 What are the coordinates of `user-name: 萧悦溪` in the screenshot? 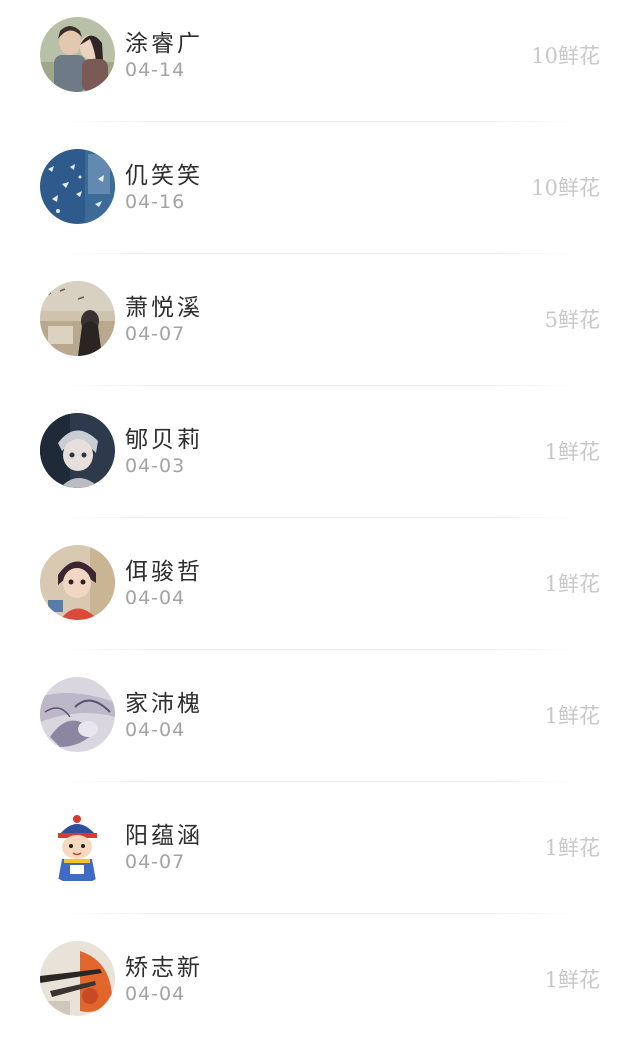 It's located at (164, 308).